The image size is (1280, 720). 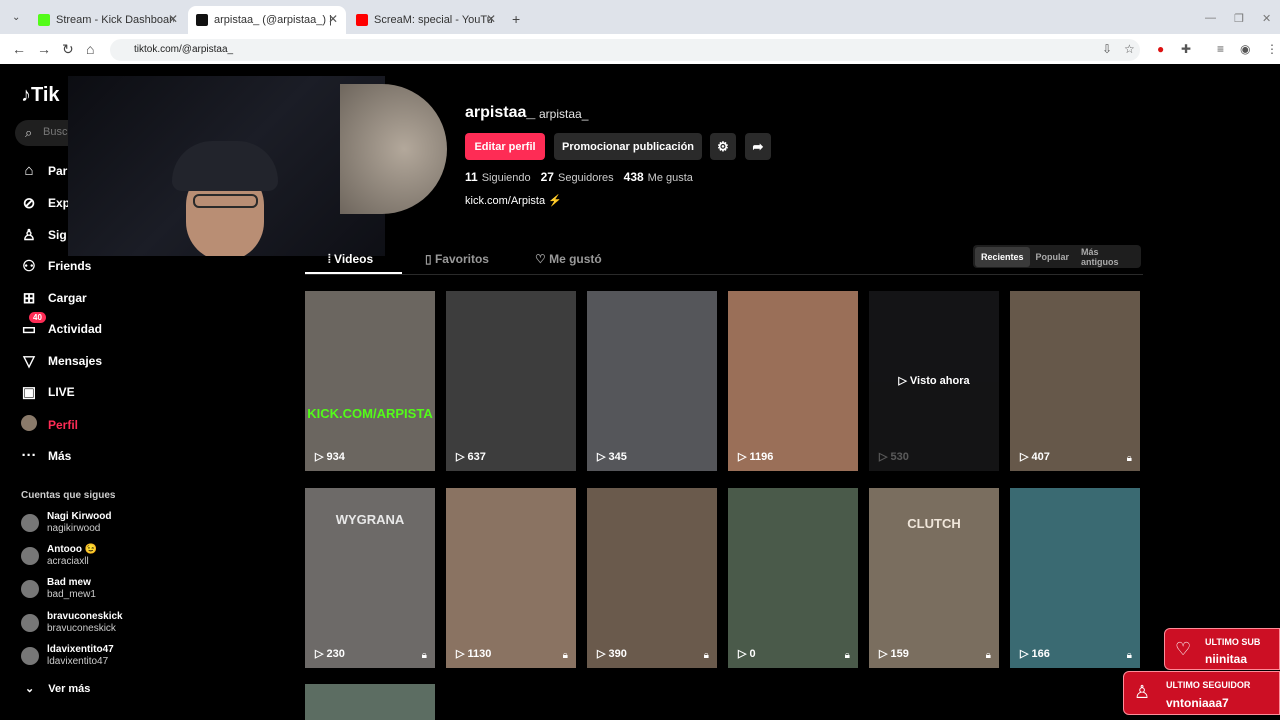 I want to click on tab-videos: ⦙ Videos, so click(x=350, y=259).